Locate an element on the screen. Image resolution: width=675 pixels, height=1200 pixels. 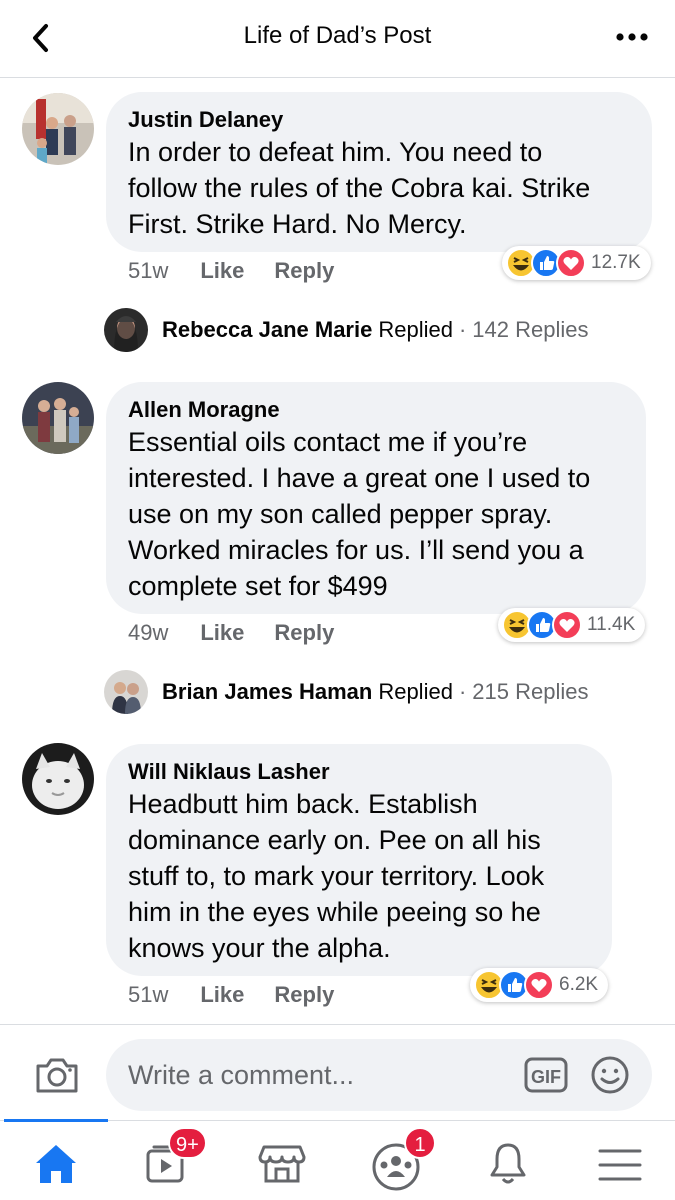
comment-author: Will Niklaus Lasher is located at coordinates (360, 772).